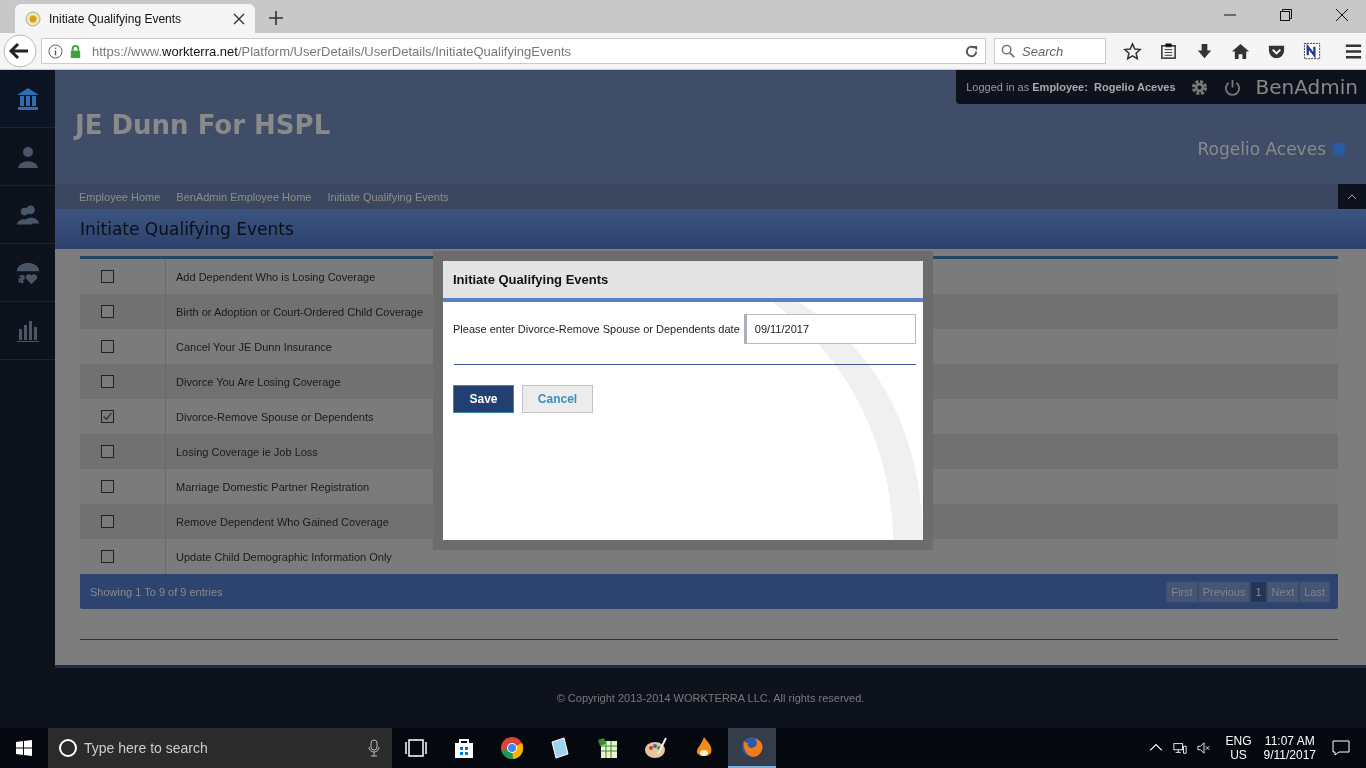  Describe the element at coordinates (1289, 741) in the screenshot. I see `clock-time: 11:07 AM` at that location.